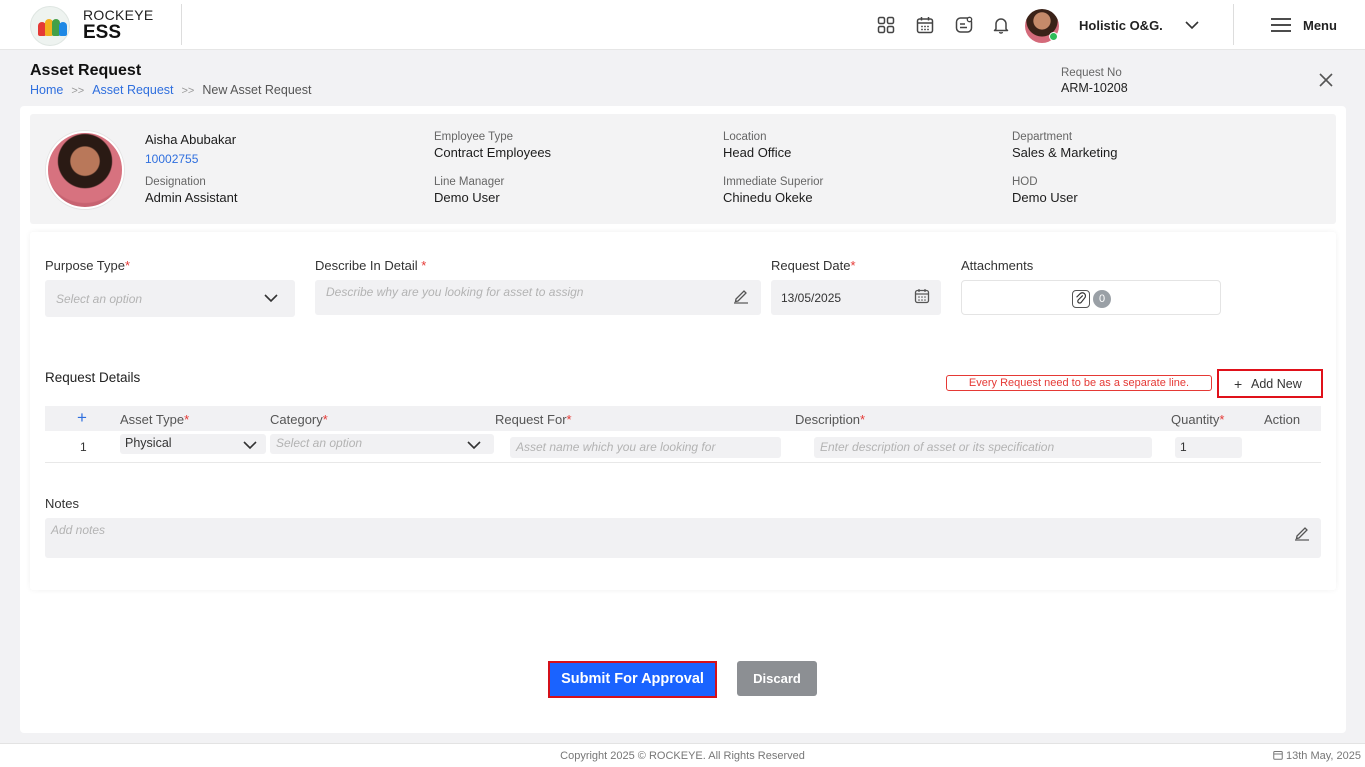 The image size is (1365, 767). Describe the element at coordinates (1198, 419) in the screenshot. I see `column-quantity: Quantity*` at that location.